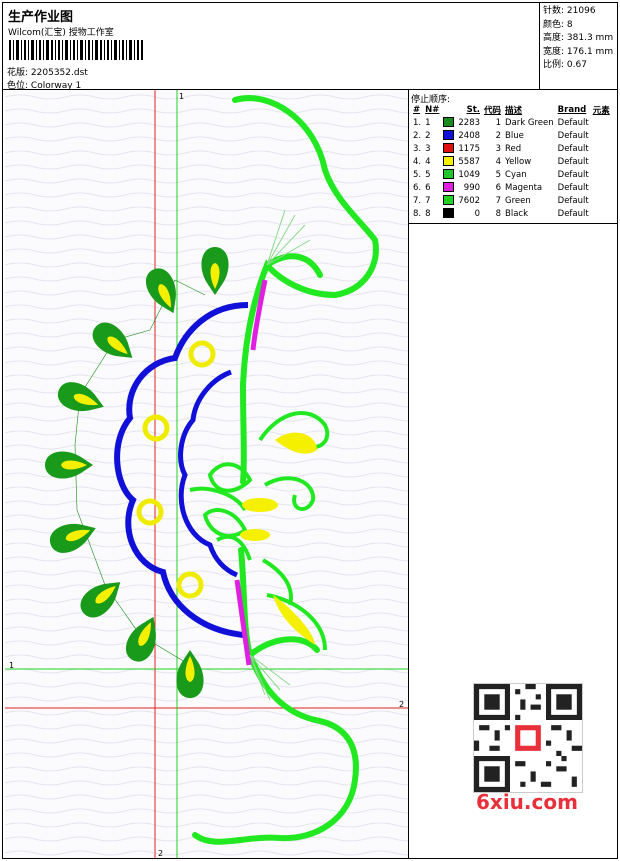  I want to click on stat-colors: 颜色: 8, so click(558, 24).